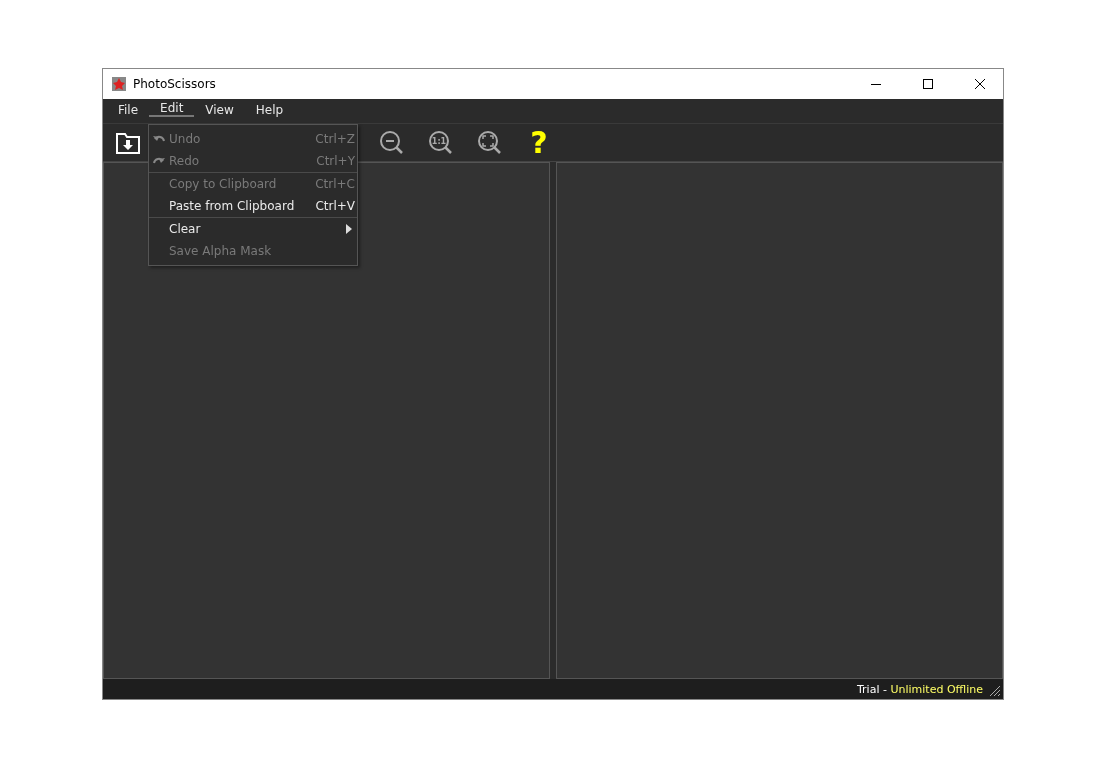 The height and width of the screenshot is (769, 1107). What do you see at coordinates (175, 84) in the screenshot?
I see `window-title: PhotoScissors` at bounding box center [175, 84].